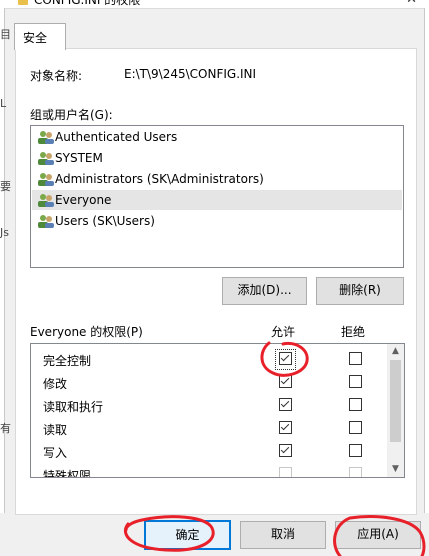  I want to click on list-item-user: Authenticated Users, so click(217, 137).